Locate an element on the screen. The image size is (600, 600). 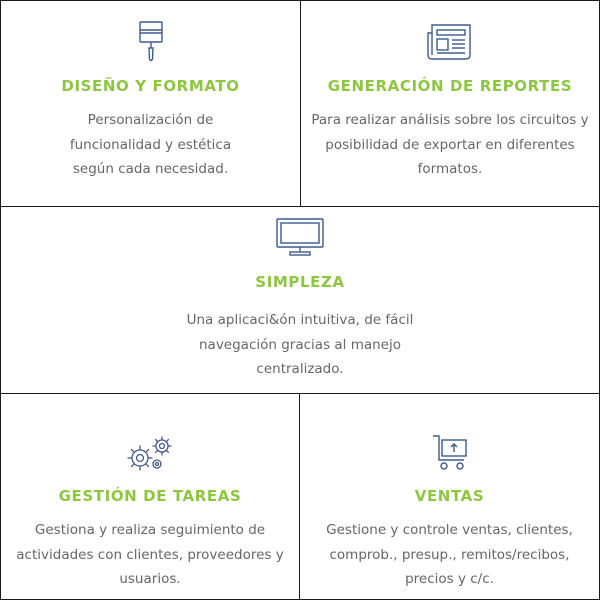
feature-title: GENERACIÓN DE REPORTES is located at coordinates (450, 86).